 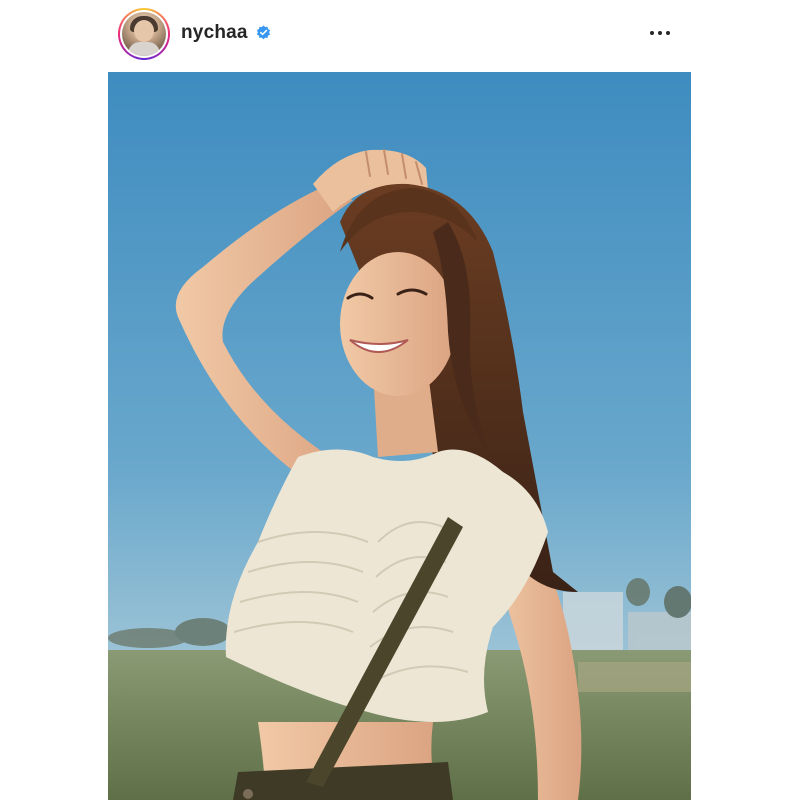 I want to click on avatar, so click(x=144, y=34).